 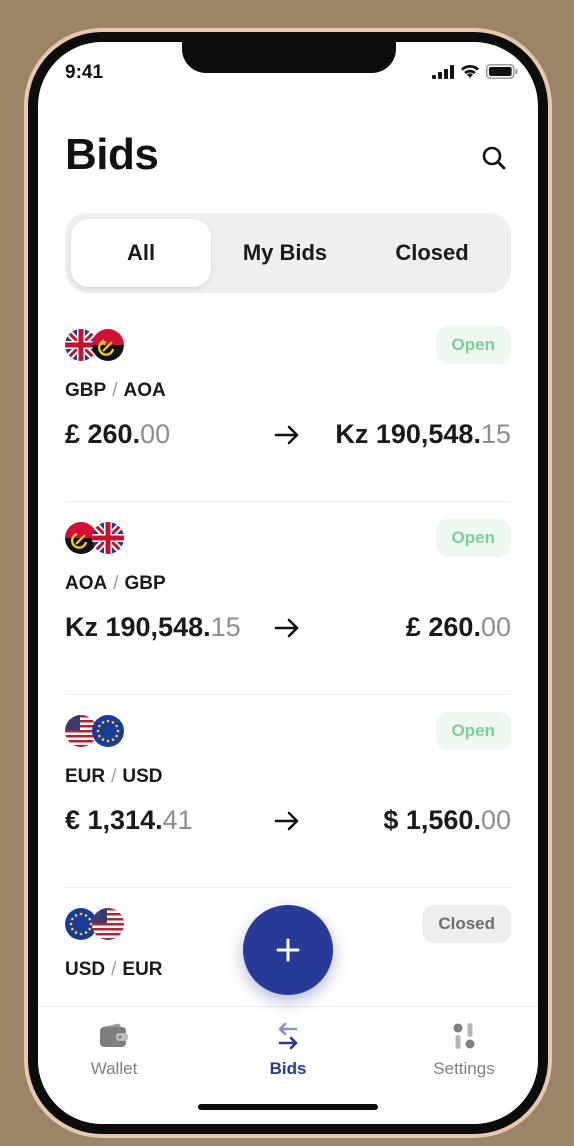 What do you see at coordinates (112, 154) in the screenshot?
I see `page-title: Bids` at bounding box center [112, 154].